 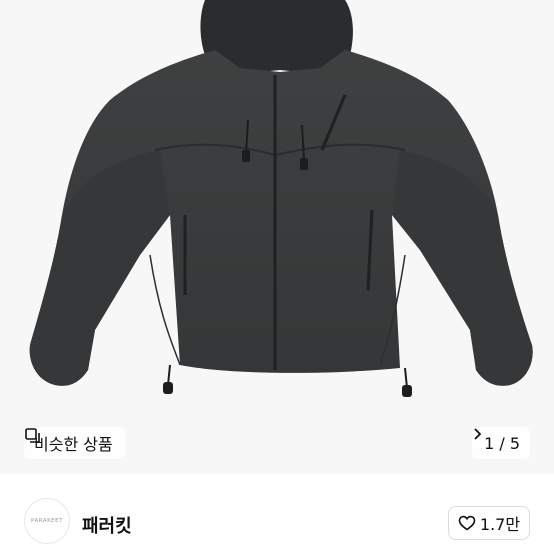 I want to click on similar-items-label: 비슷한 상품, so click(x=73, y=444).